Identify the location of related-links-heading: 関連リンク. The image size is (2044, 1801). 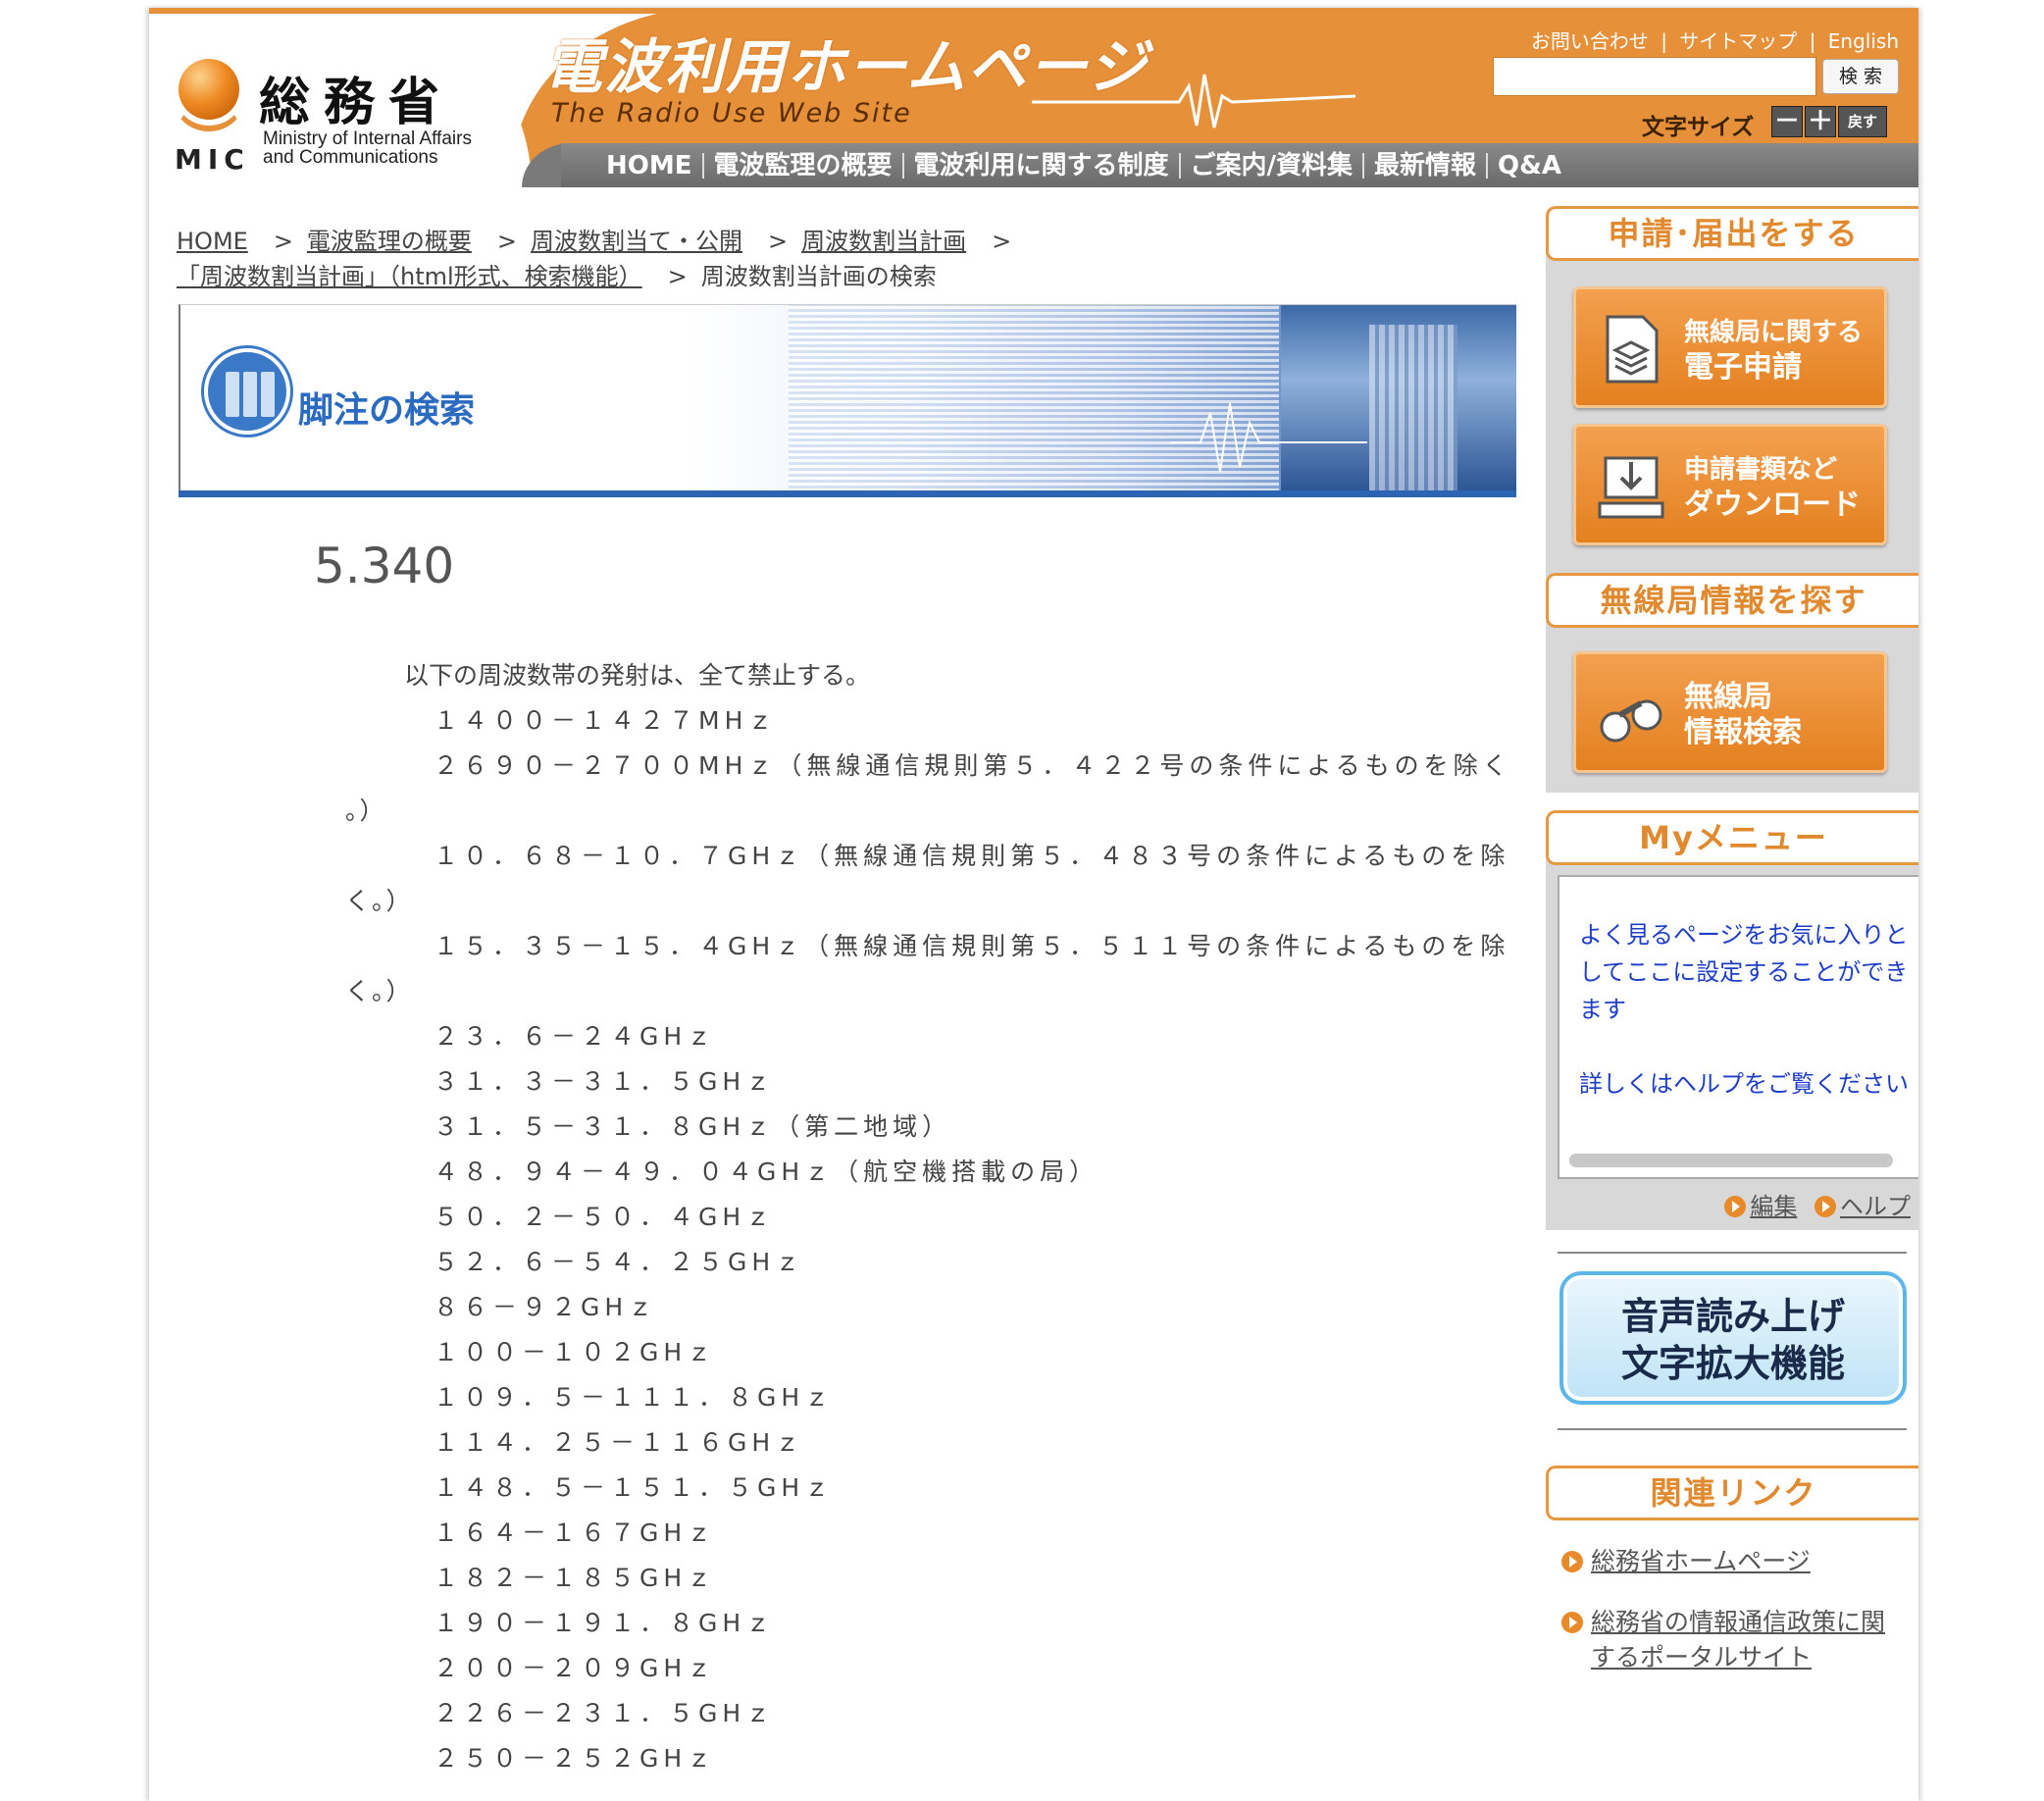
(1732, 1493).